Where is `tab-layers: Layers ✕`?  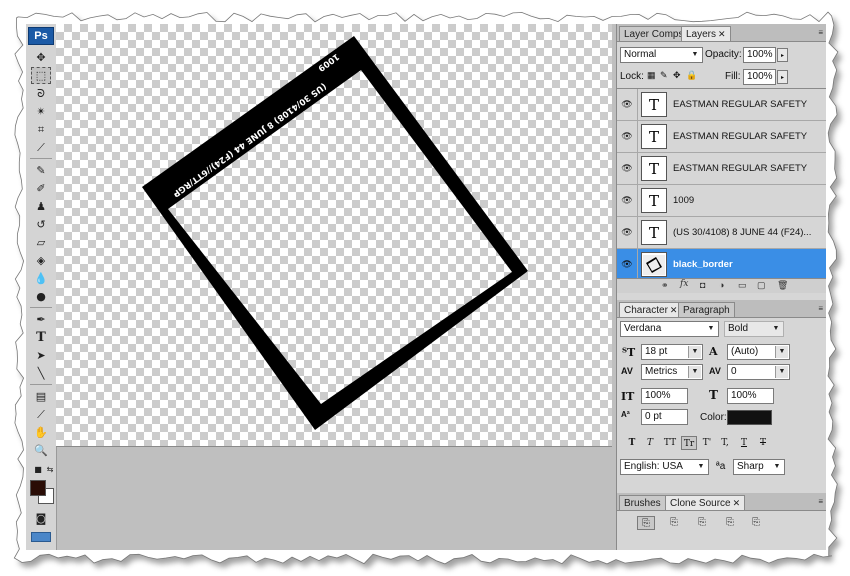 tab-layers: Layers ✕ is located at coordinates (706, 33).